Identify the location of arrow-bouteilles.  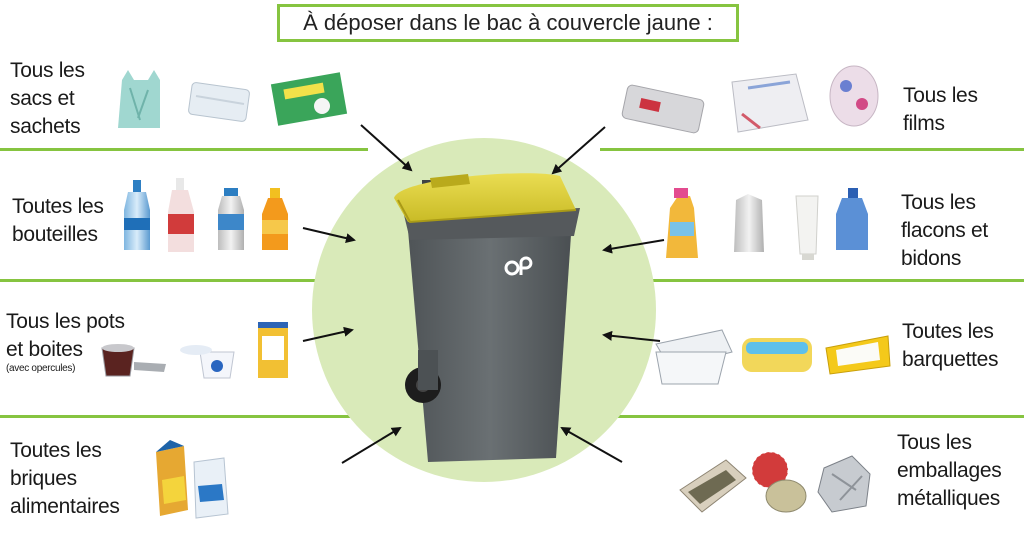
(329, 235).